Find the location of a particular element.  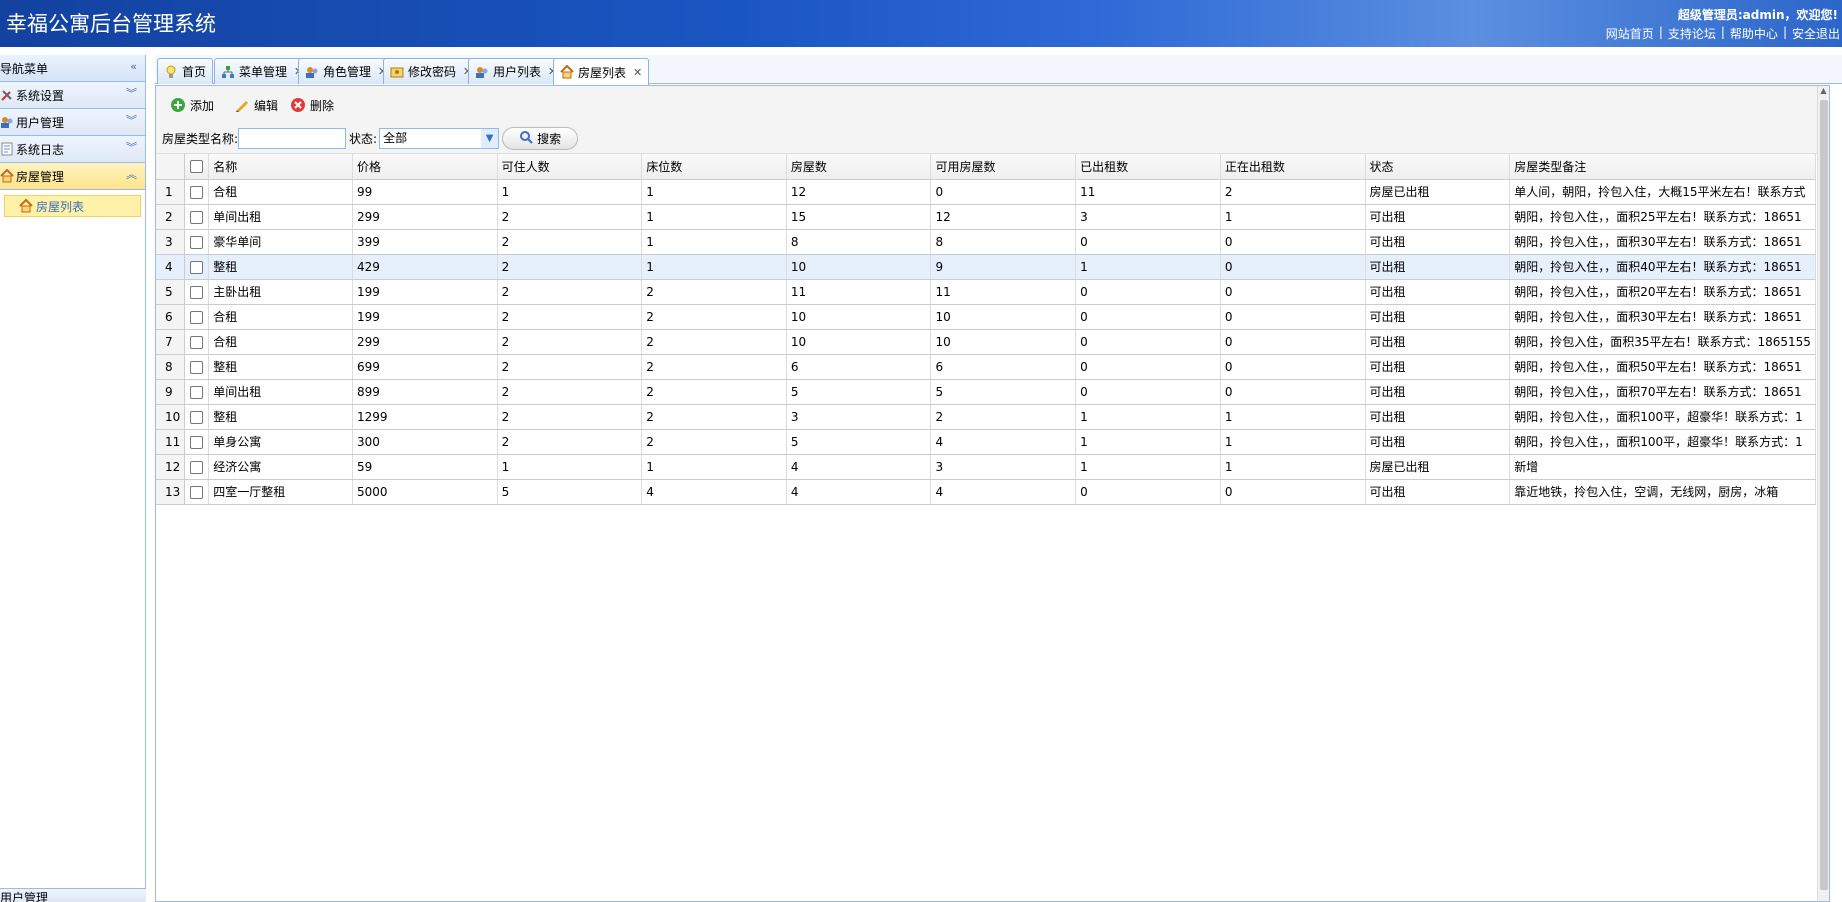

chevron-down-icon: ▼ is located at coordinates (490, 138).